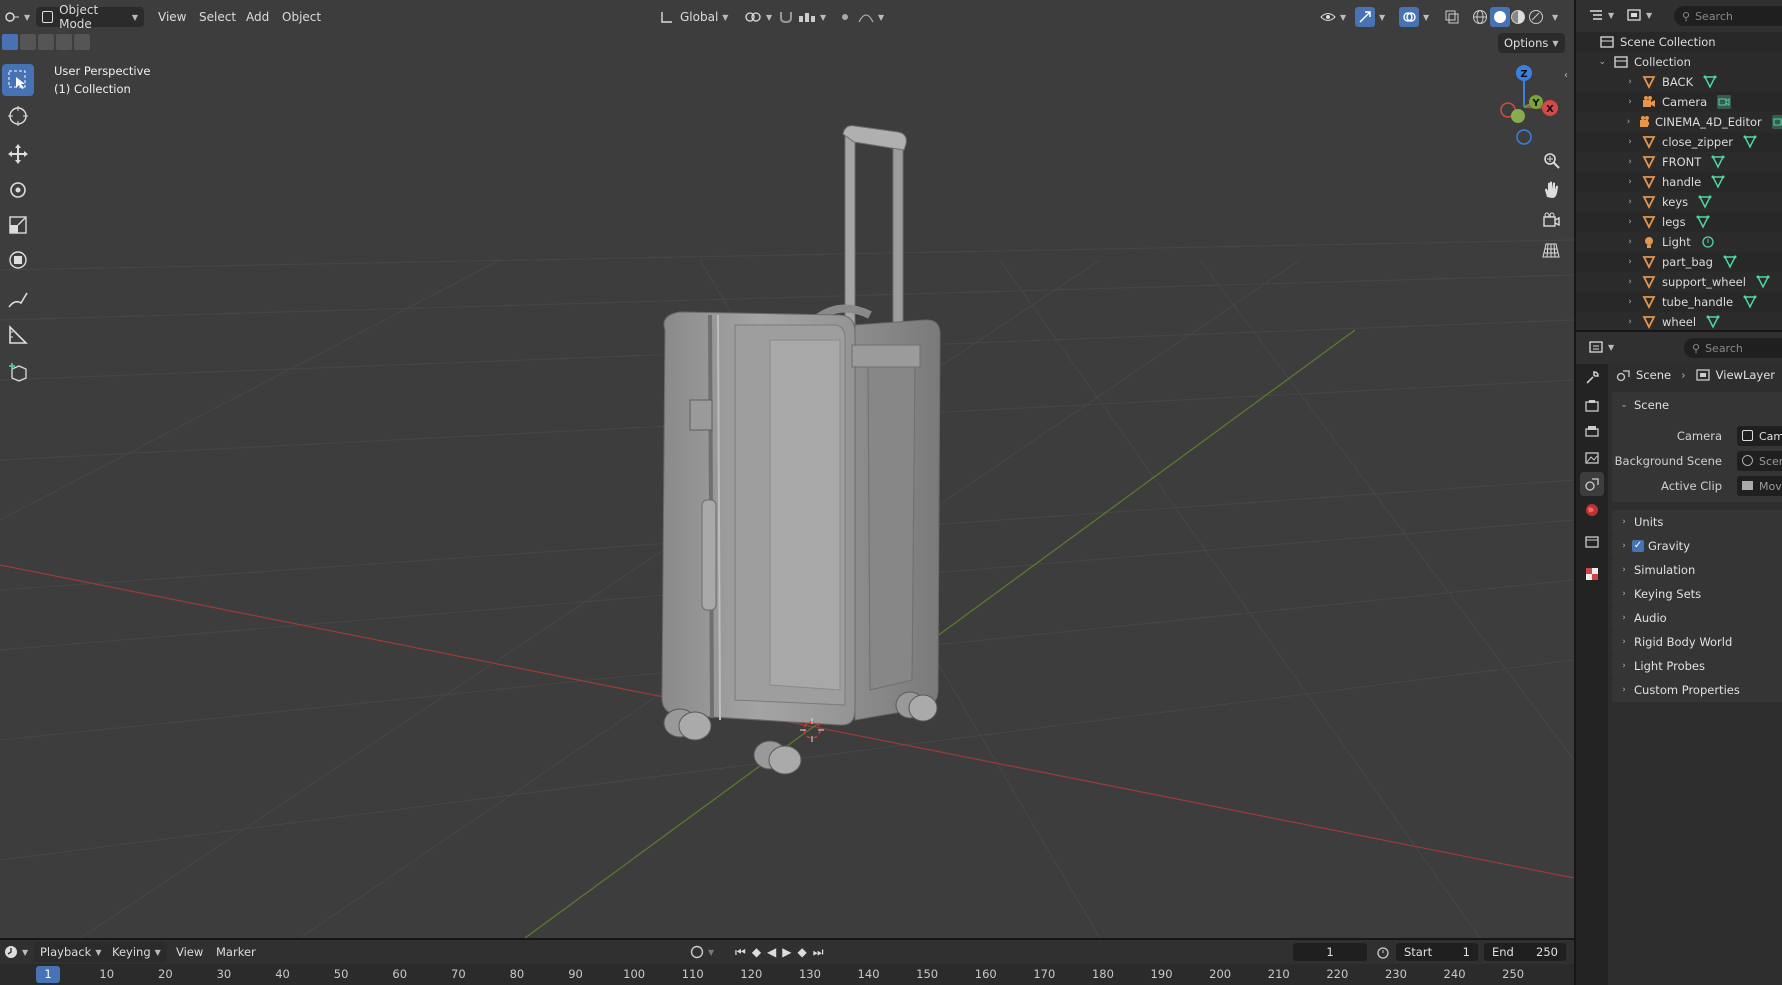  I want to click on options-dropdown: Options ▼, so click(1531, 43).